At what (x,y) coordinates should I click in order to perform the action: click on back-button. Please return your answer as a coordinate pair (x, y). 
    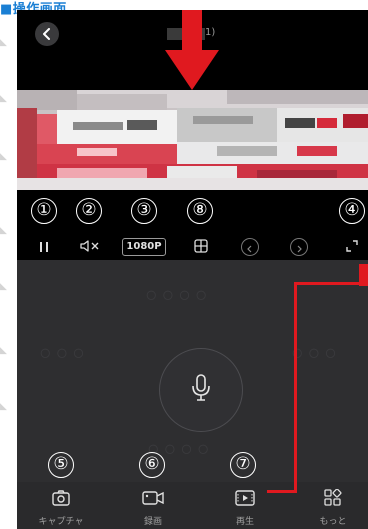
    Looking at the image, I should click on (47, 34).